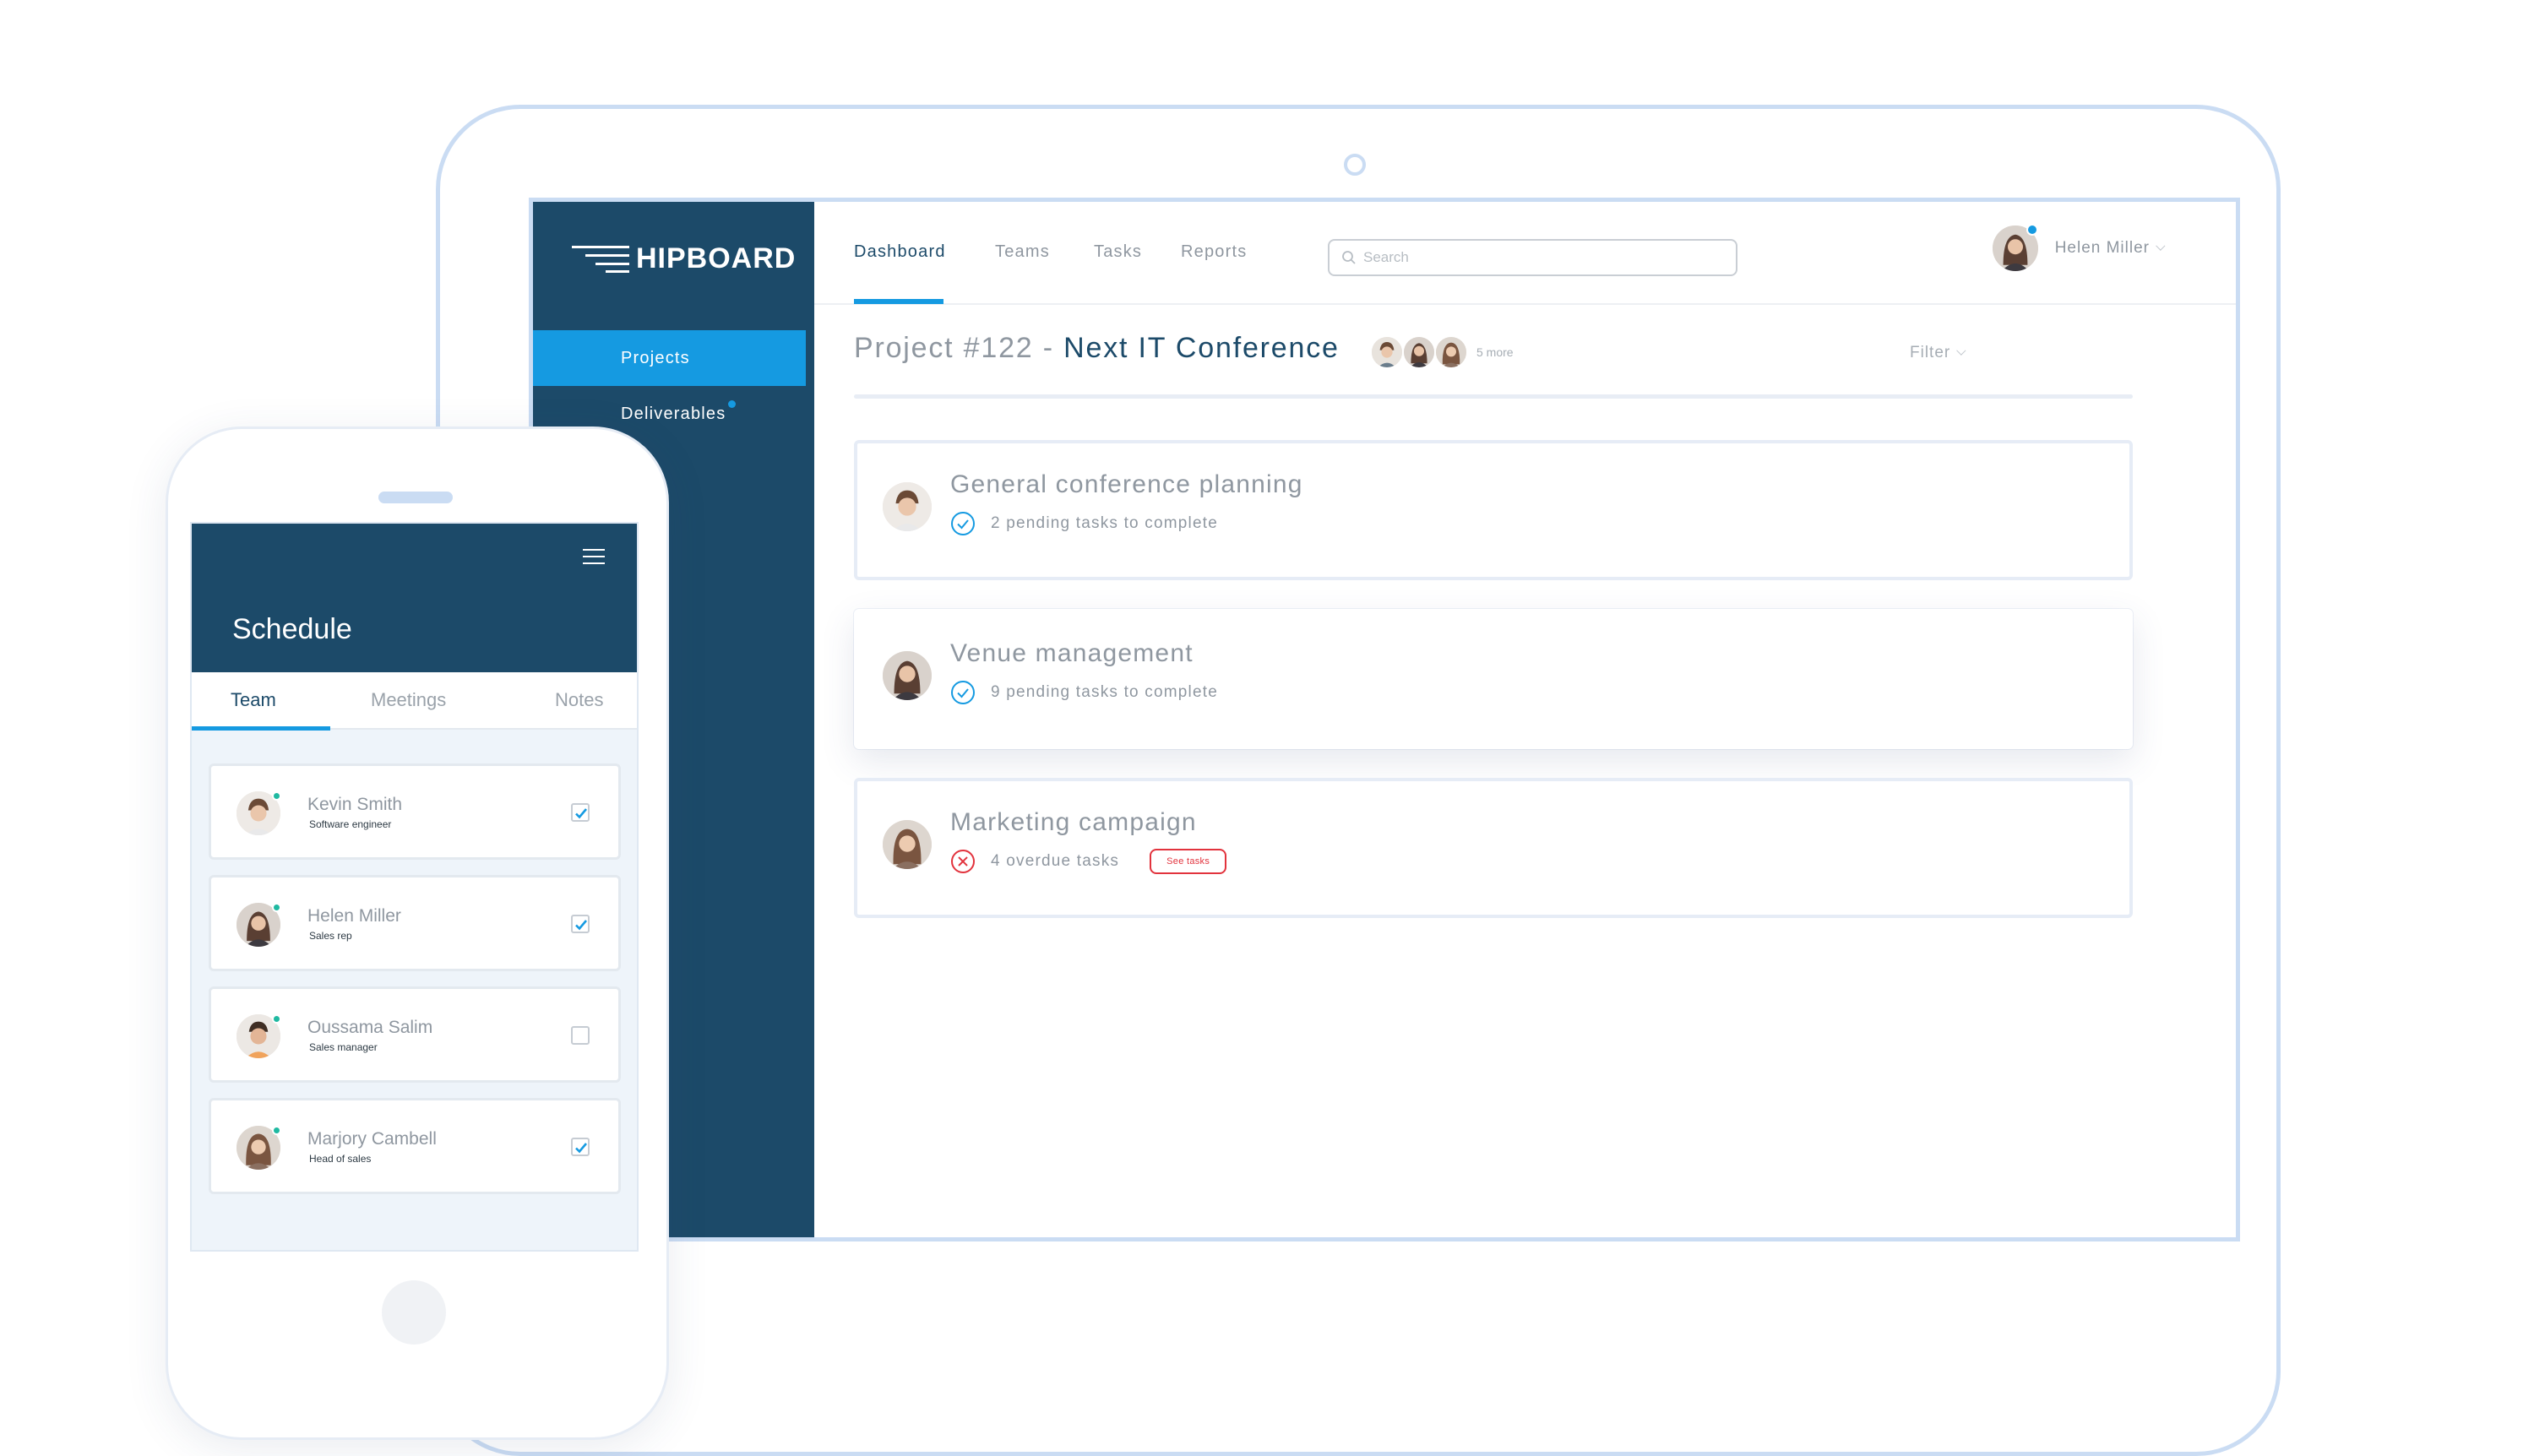  What do you see at coordinates (1022, 252) in the screenshot?
I see `tab-teams: Teams` at bounding box center [1022, 252].